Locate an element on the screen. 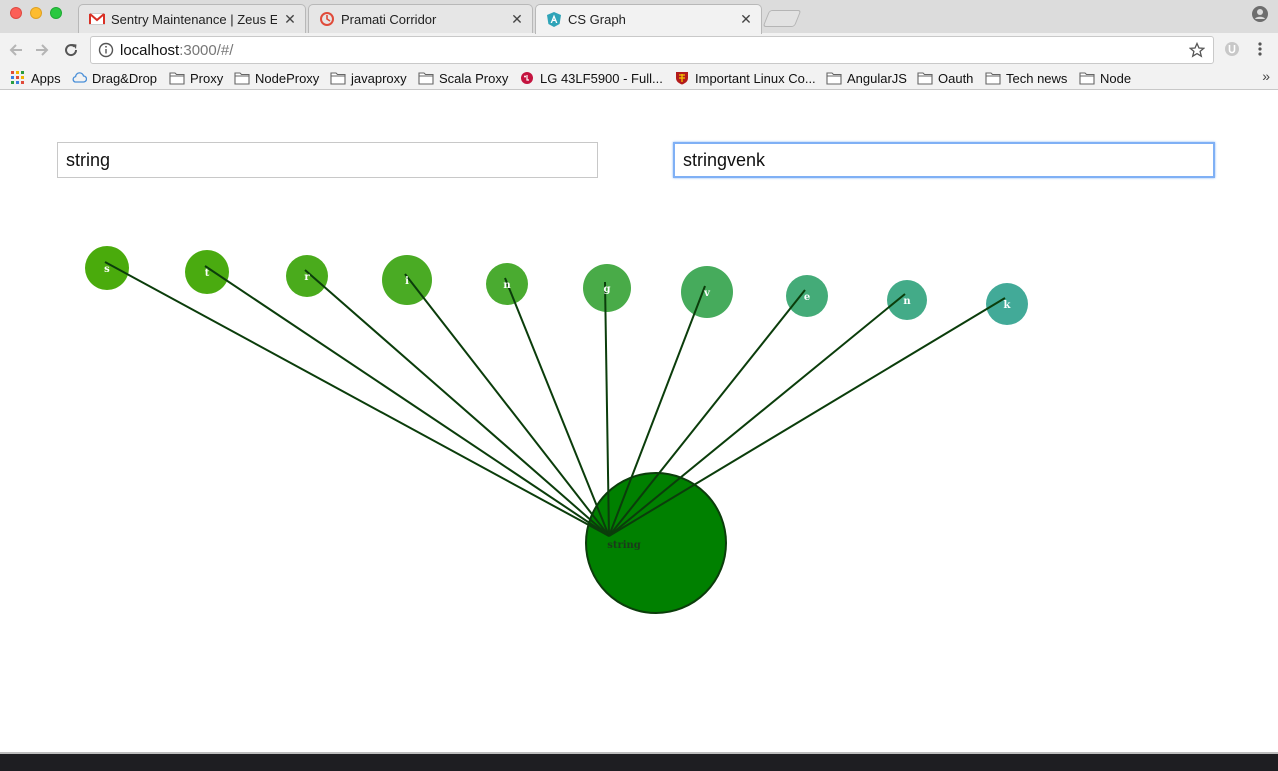  bookmark-apps: Apps is located at coordinates (35, 78).